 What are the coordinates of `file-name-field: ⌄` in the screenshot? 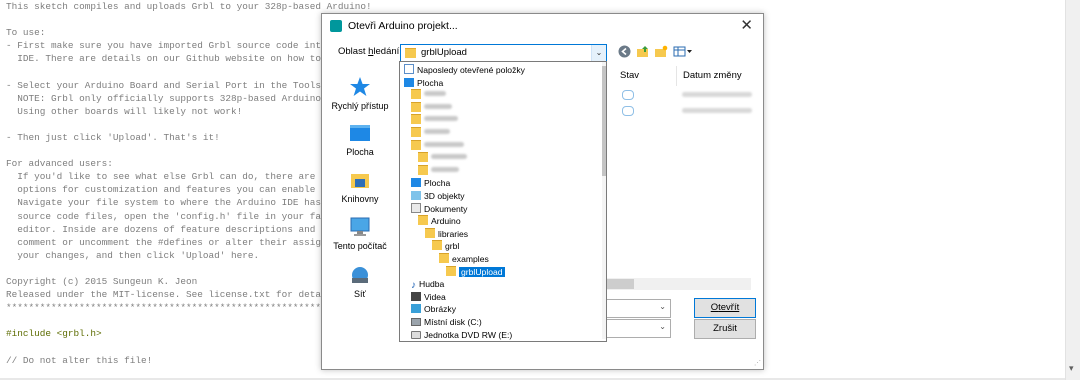 It's located at (637, 308).